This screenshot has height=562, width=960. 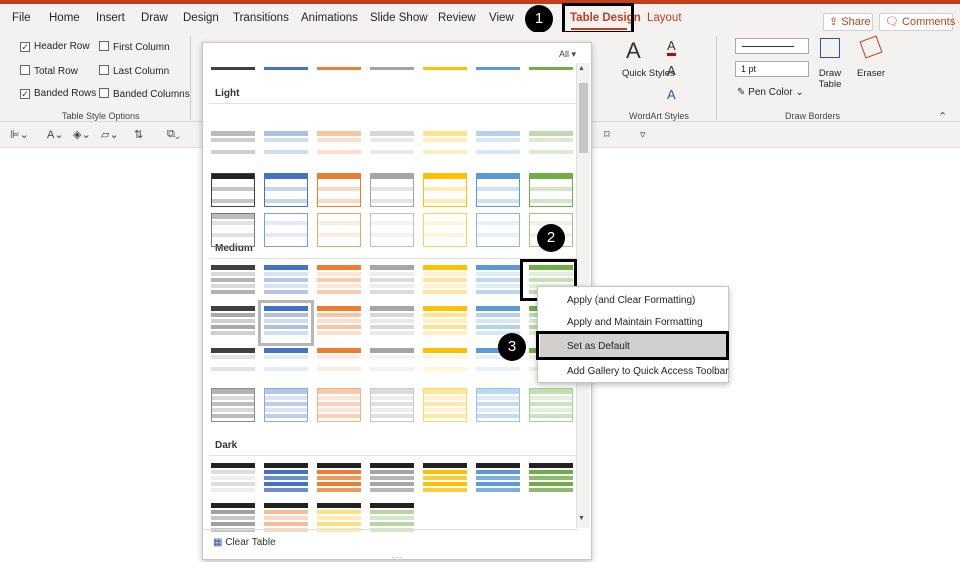 I want to click on tab-design: Design, so click(x=201, y=18).